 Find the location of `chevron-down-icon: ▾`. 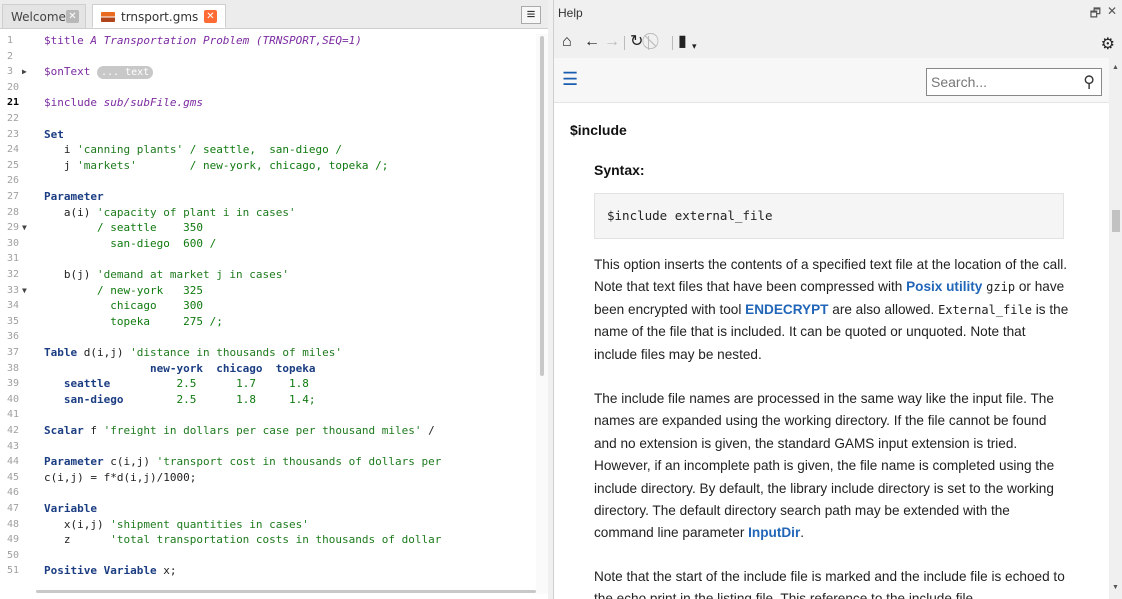

chevron-down-icon: ▾ is located at coordinates (694, 46).